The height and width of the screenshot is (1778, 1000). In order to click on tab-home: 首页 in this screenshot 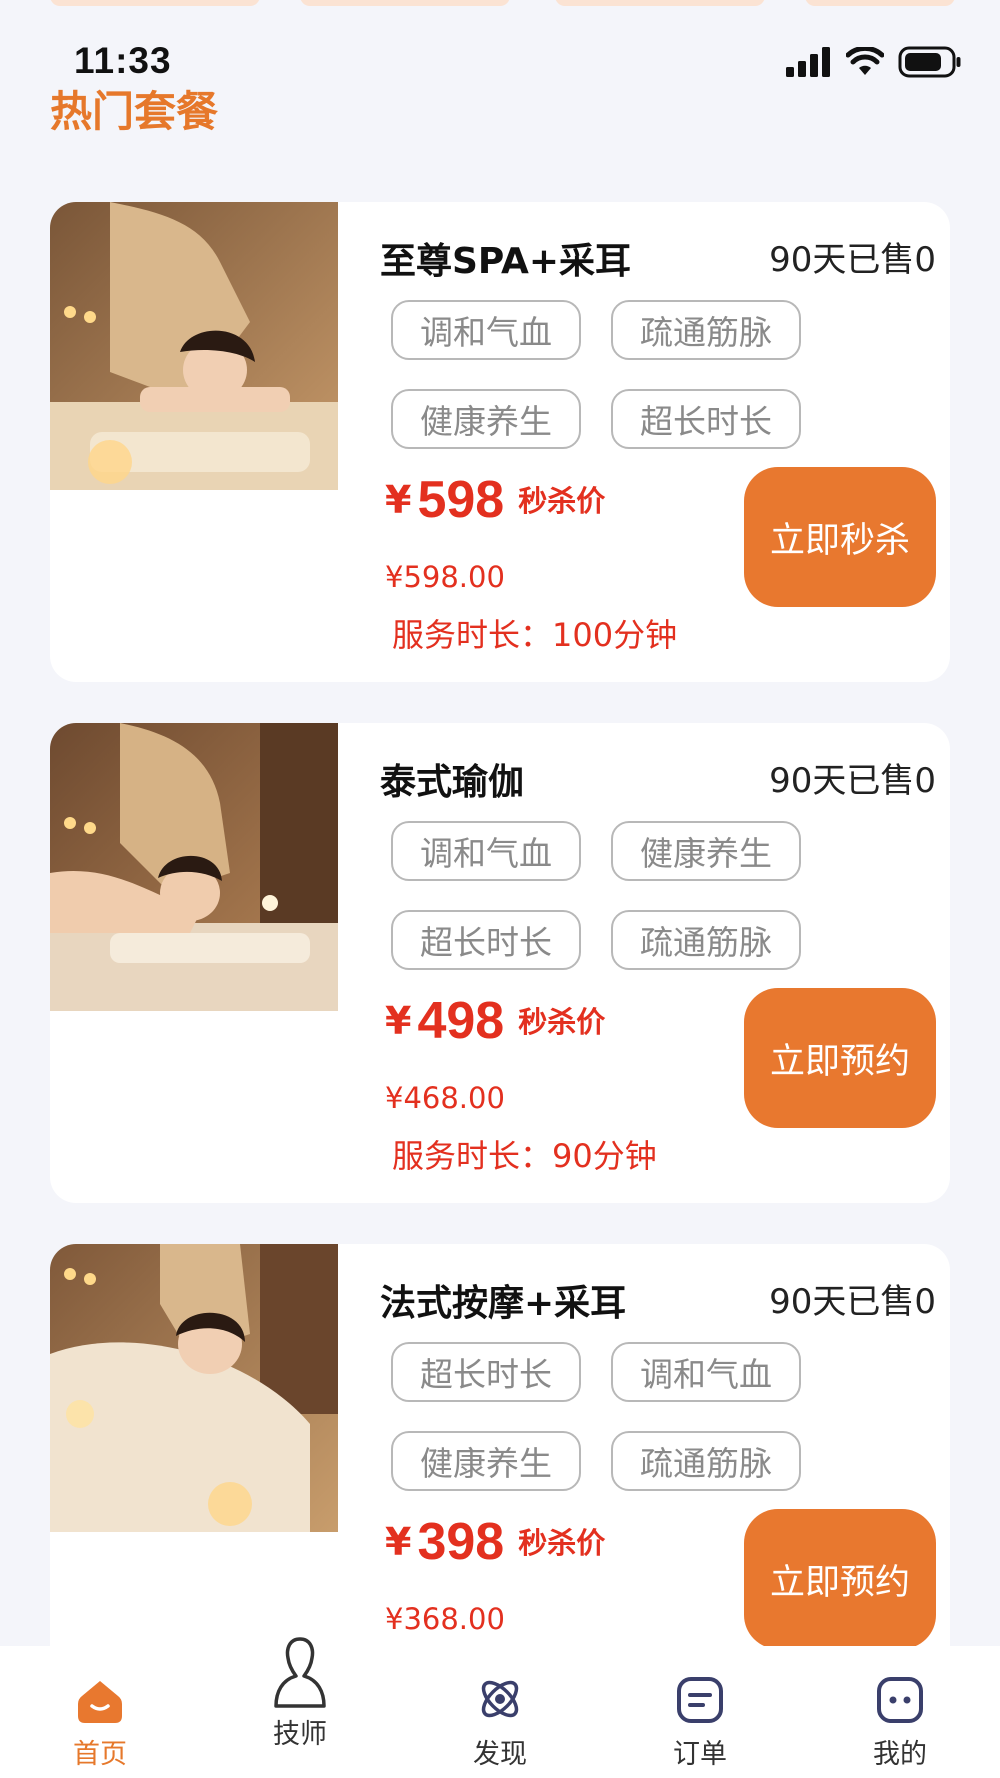, I will do `click(100, 1712)`.